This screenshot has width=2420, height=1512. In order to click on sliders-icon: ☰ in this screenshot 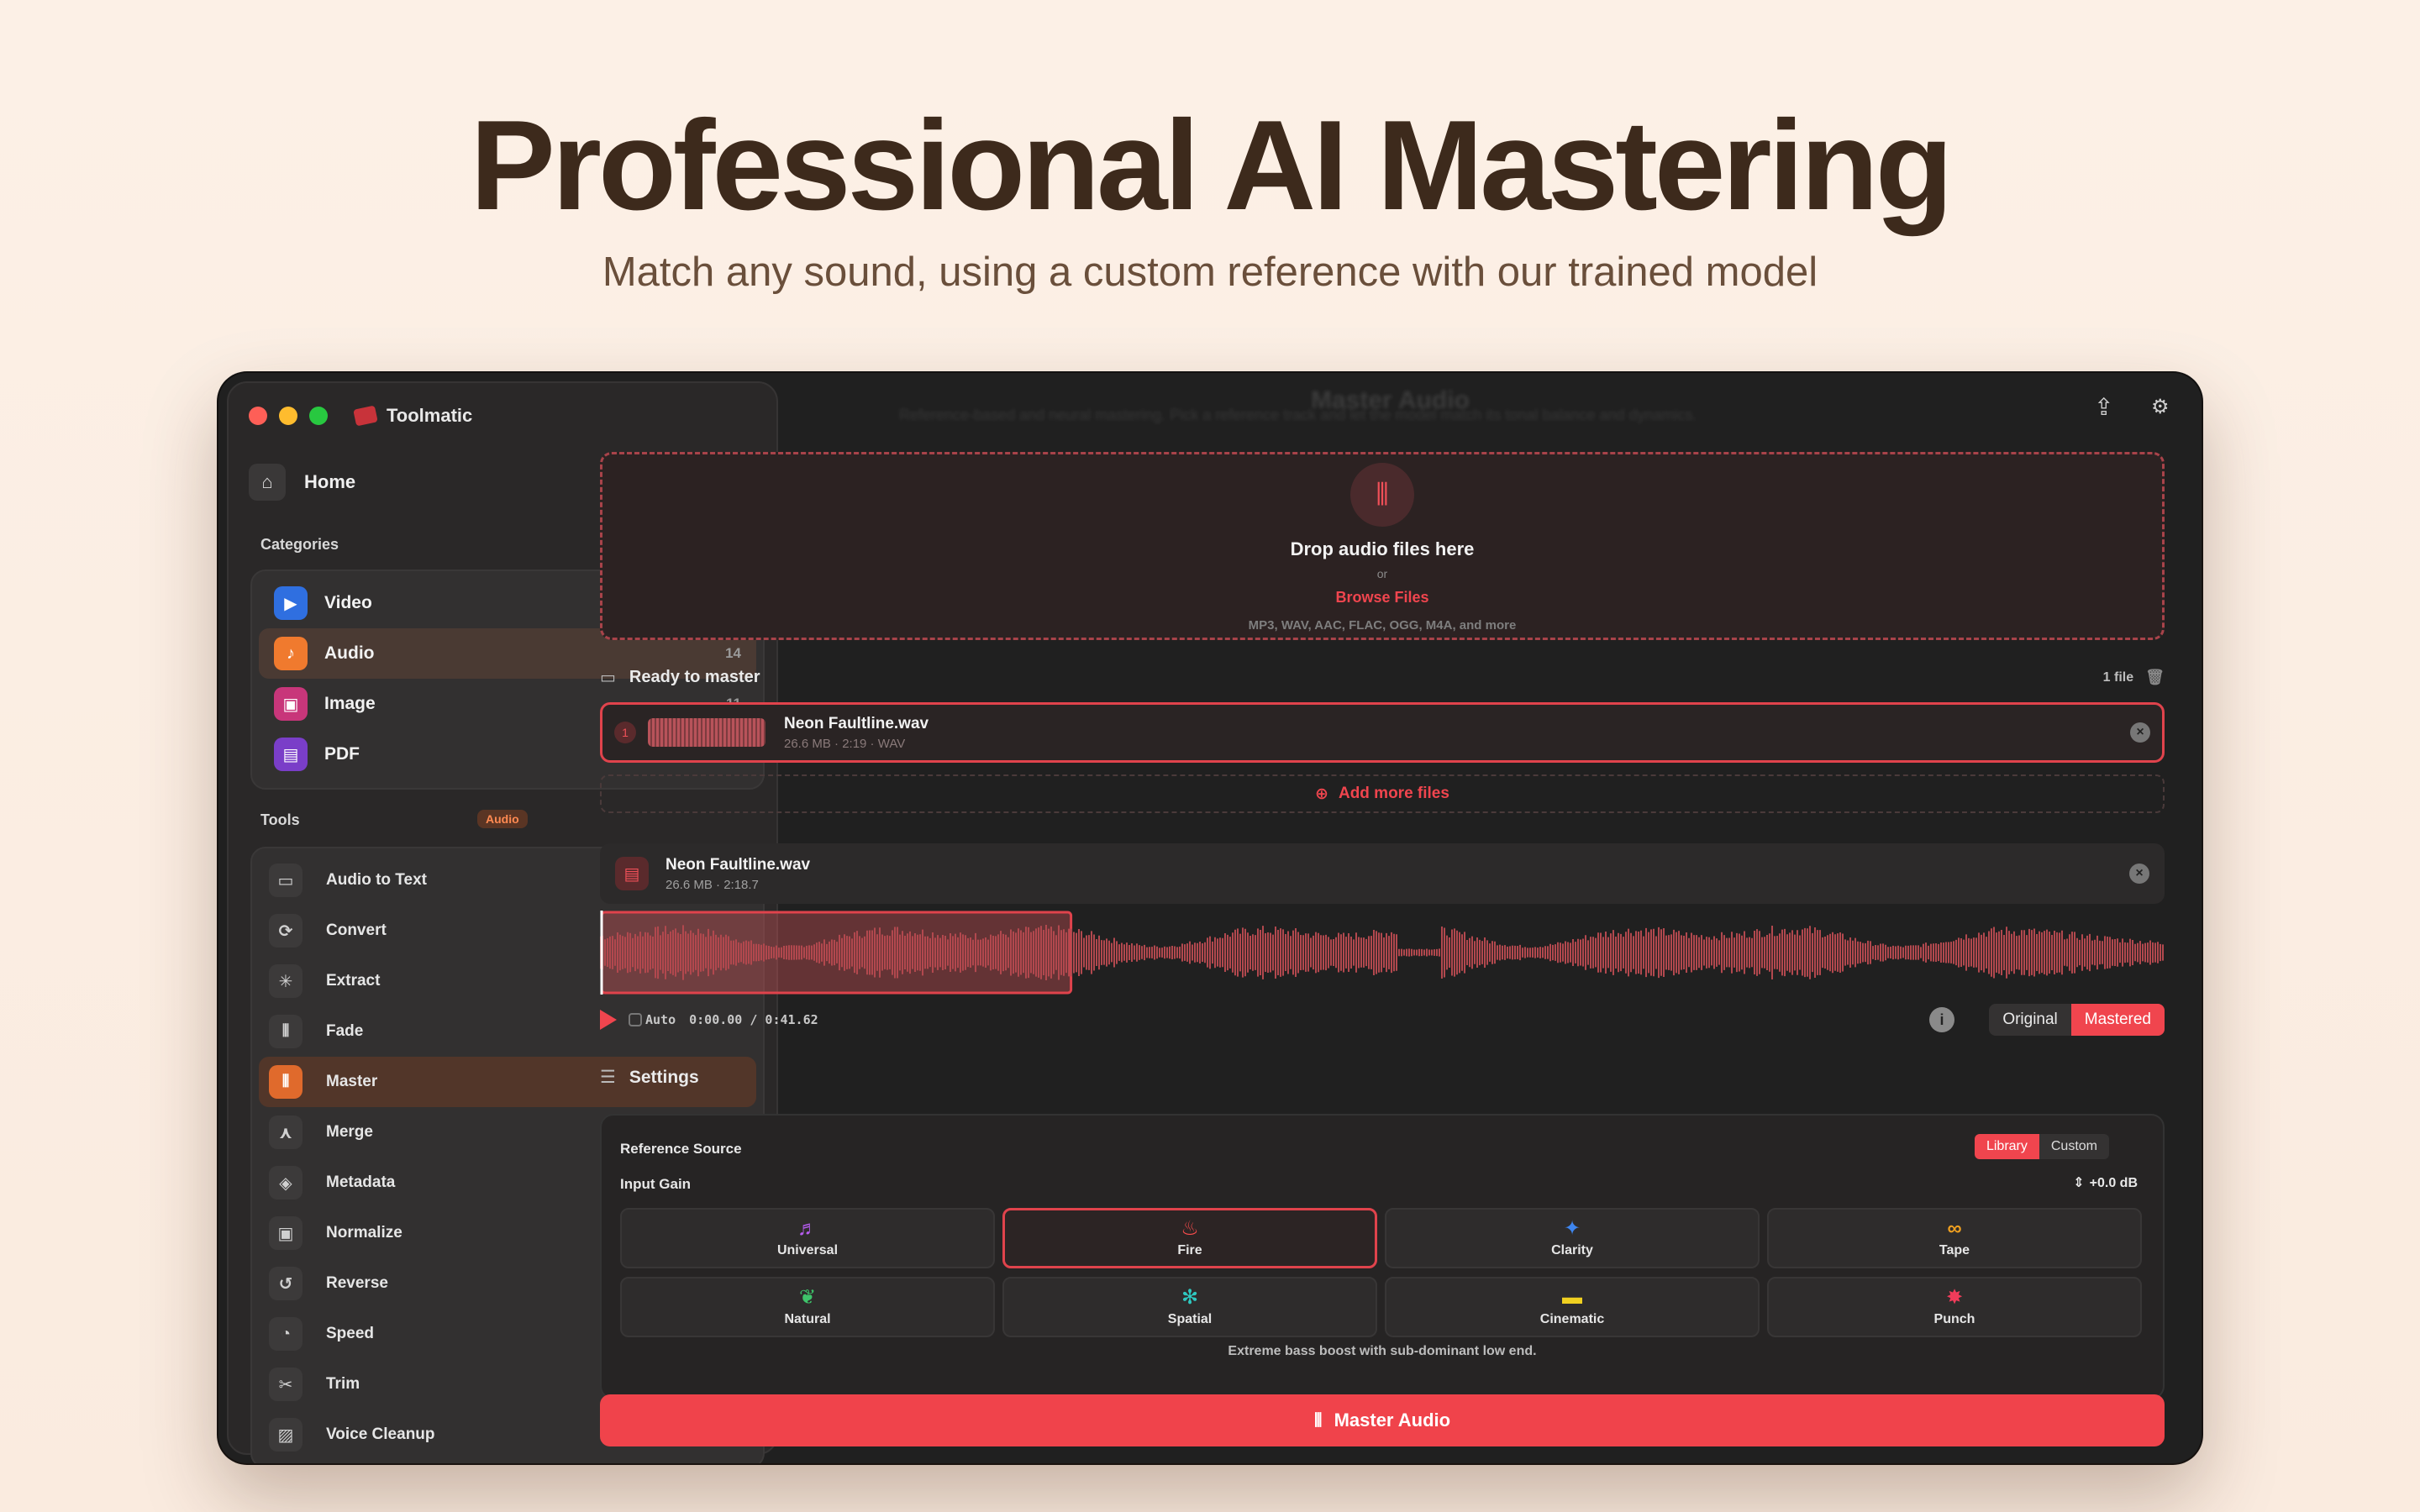, I will do `click(608, 1077)`.